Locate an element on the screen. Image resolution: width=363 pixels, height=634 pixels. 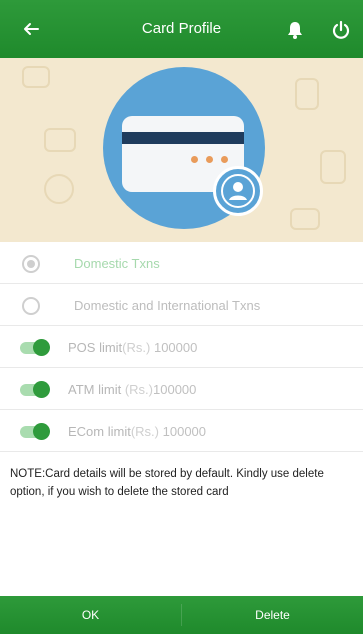
domestic-radio is located at coordinates (31, 264).